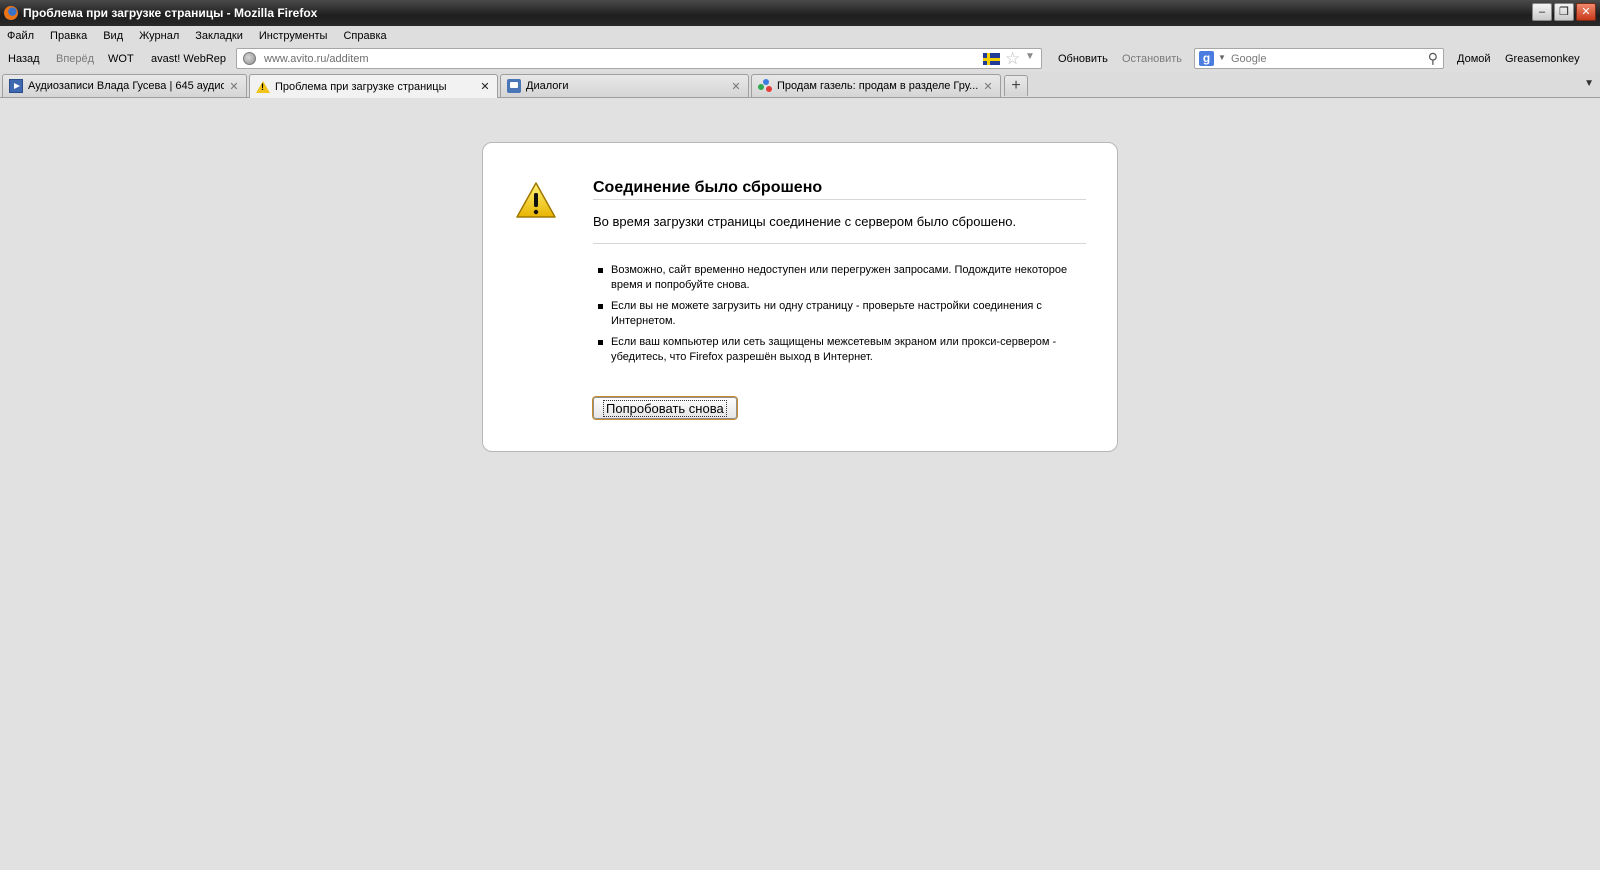  What do you see at coordinates (114, 36) in the screenshot?
I see `menu-view: Вид` at bounding box center [114, 36].